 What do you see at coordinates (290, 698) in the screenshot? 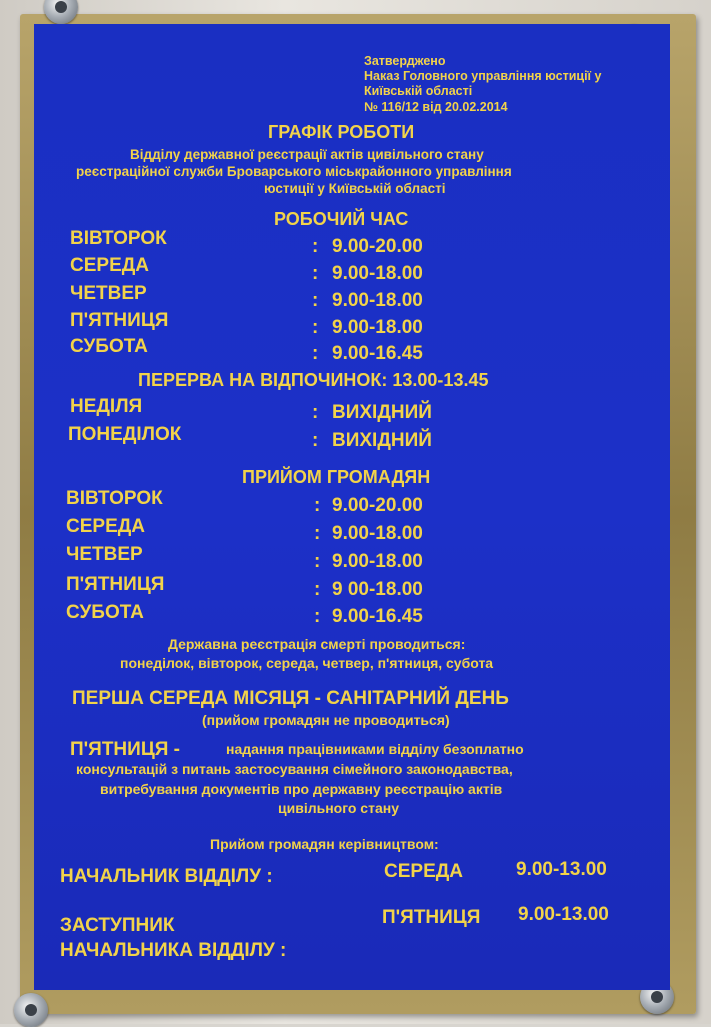
I see `sanitary-day: ПЕРША СЕРЕДА МІСЯЦЯ - САНІТАРНИЙ ДЕНЬ` at bounding box center [290, 698].